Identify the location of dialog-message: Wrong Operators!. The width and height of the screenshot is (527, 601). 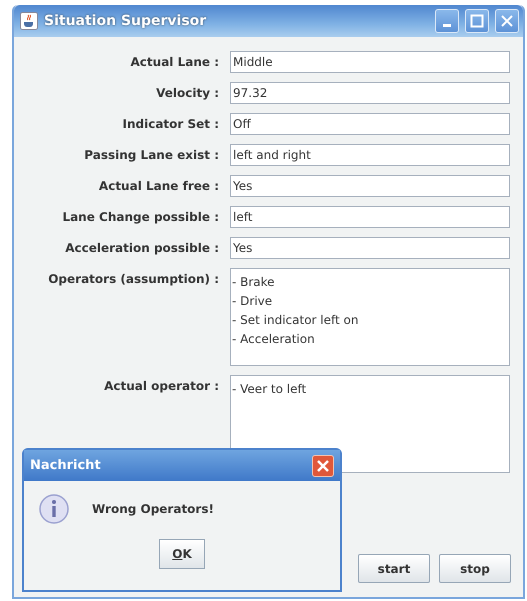
(153, 509).